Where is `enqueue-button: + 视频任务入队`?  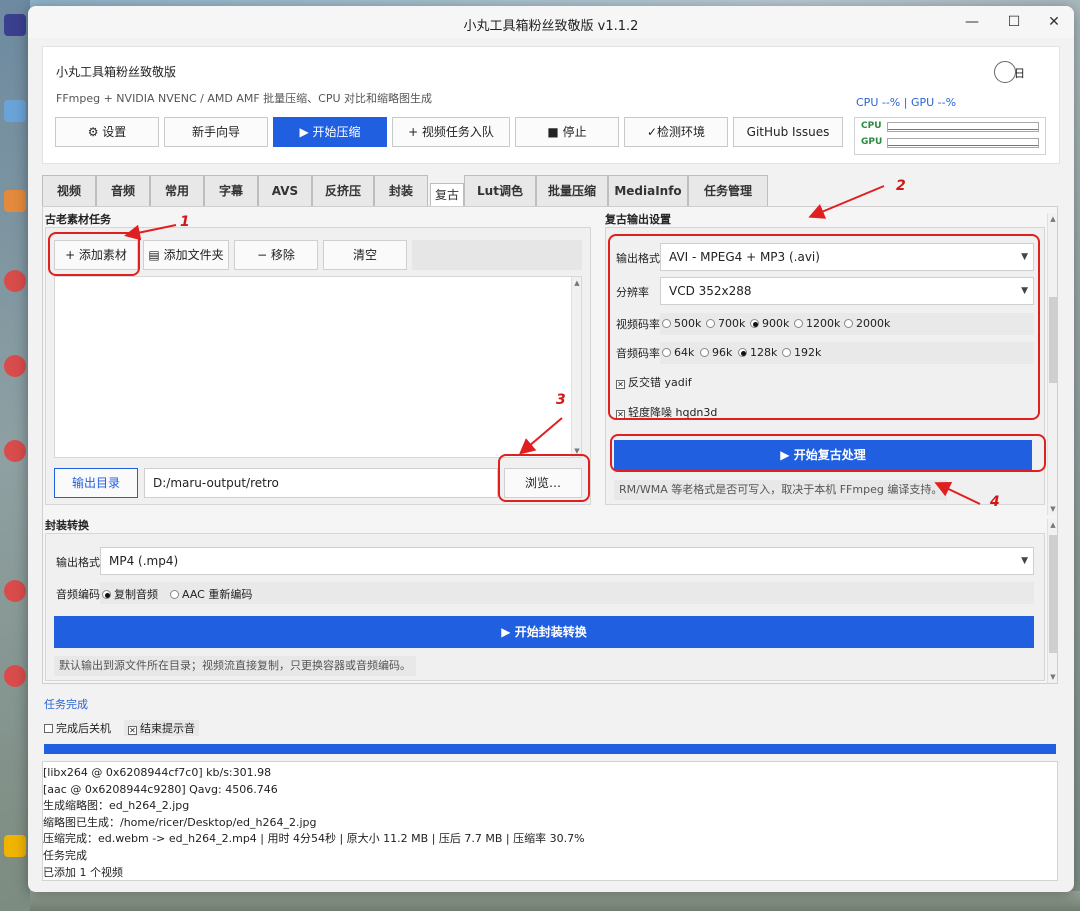 enqueue-button: + 视频任务入队 is located at coordinates (451, 132).